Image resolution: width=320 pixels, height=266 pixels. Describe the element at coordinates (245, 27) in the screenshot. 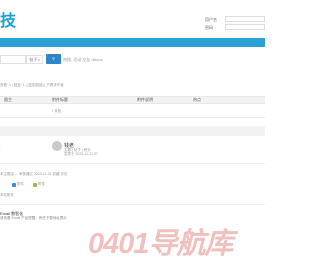

I see `password-input` at that location.